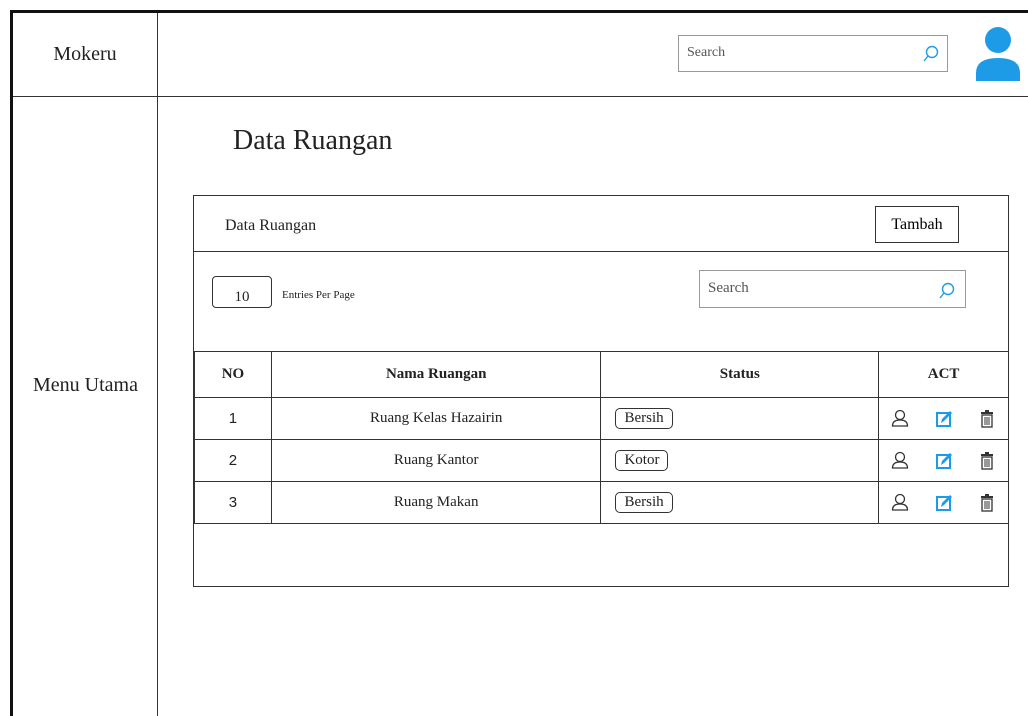 This screenshot has width=1028, height=716. Describe the element at coordinates (593, 55) in the screenshot. I see `top-bar: Search` at that location.